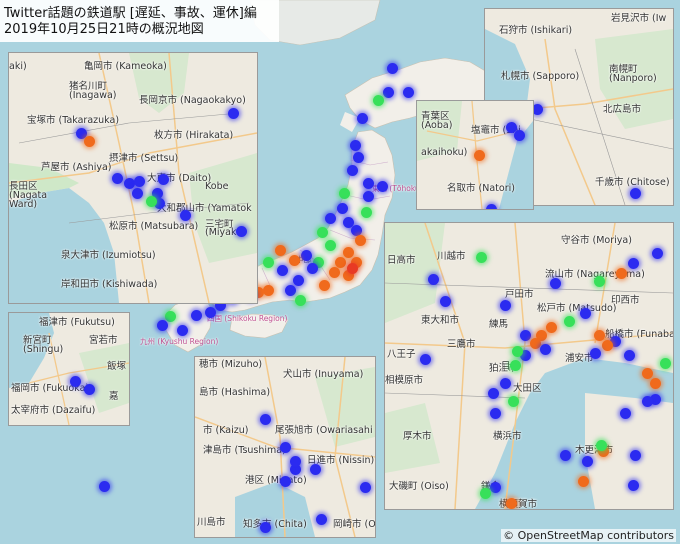  I want to click on hokkaido-station-marker, so click(635, 193).